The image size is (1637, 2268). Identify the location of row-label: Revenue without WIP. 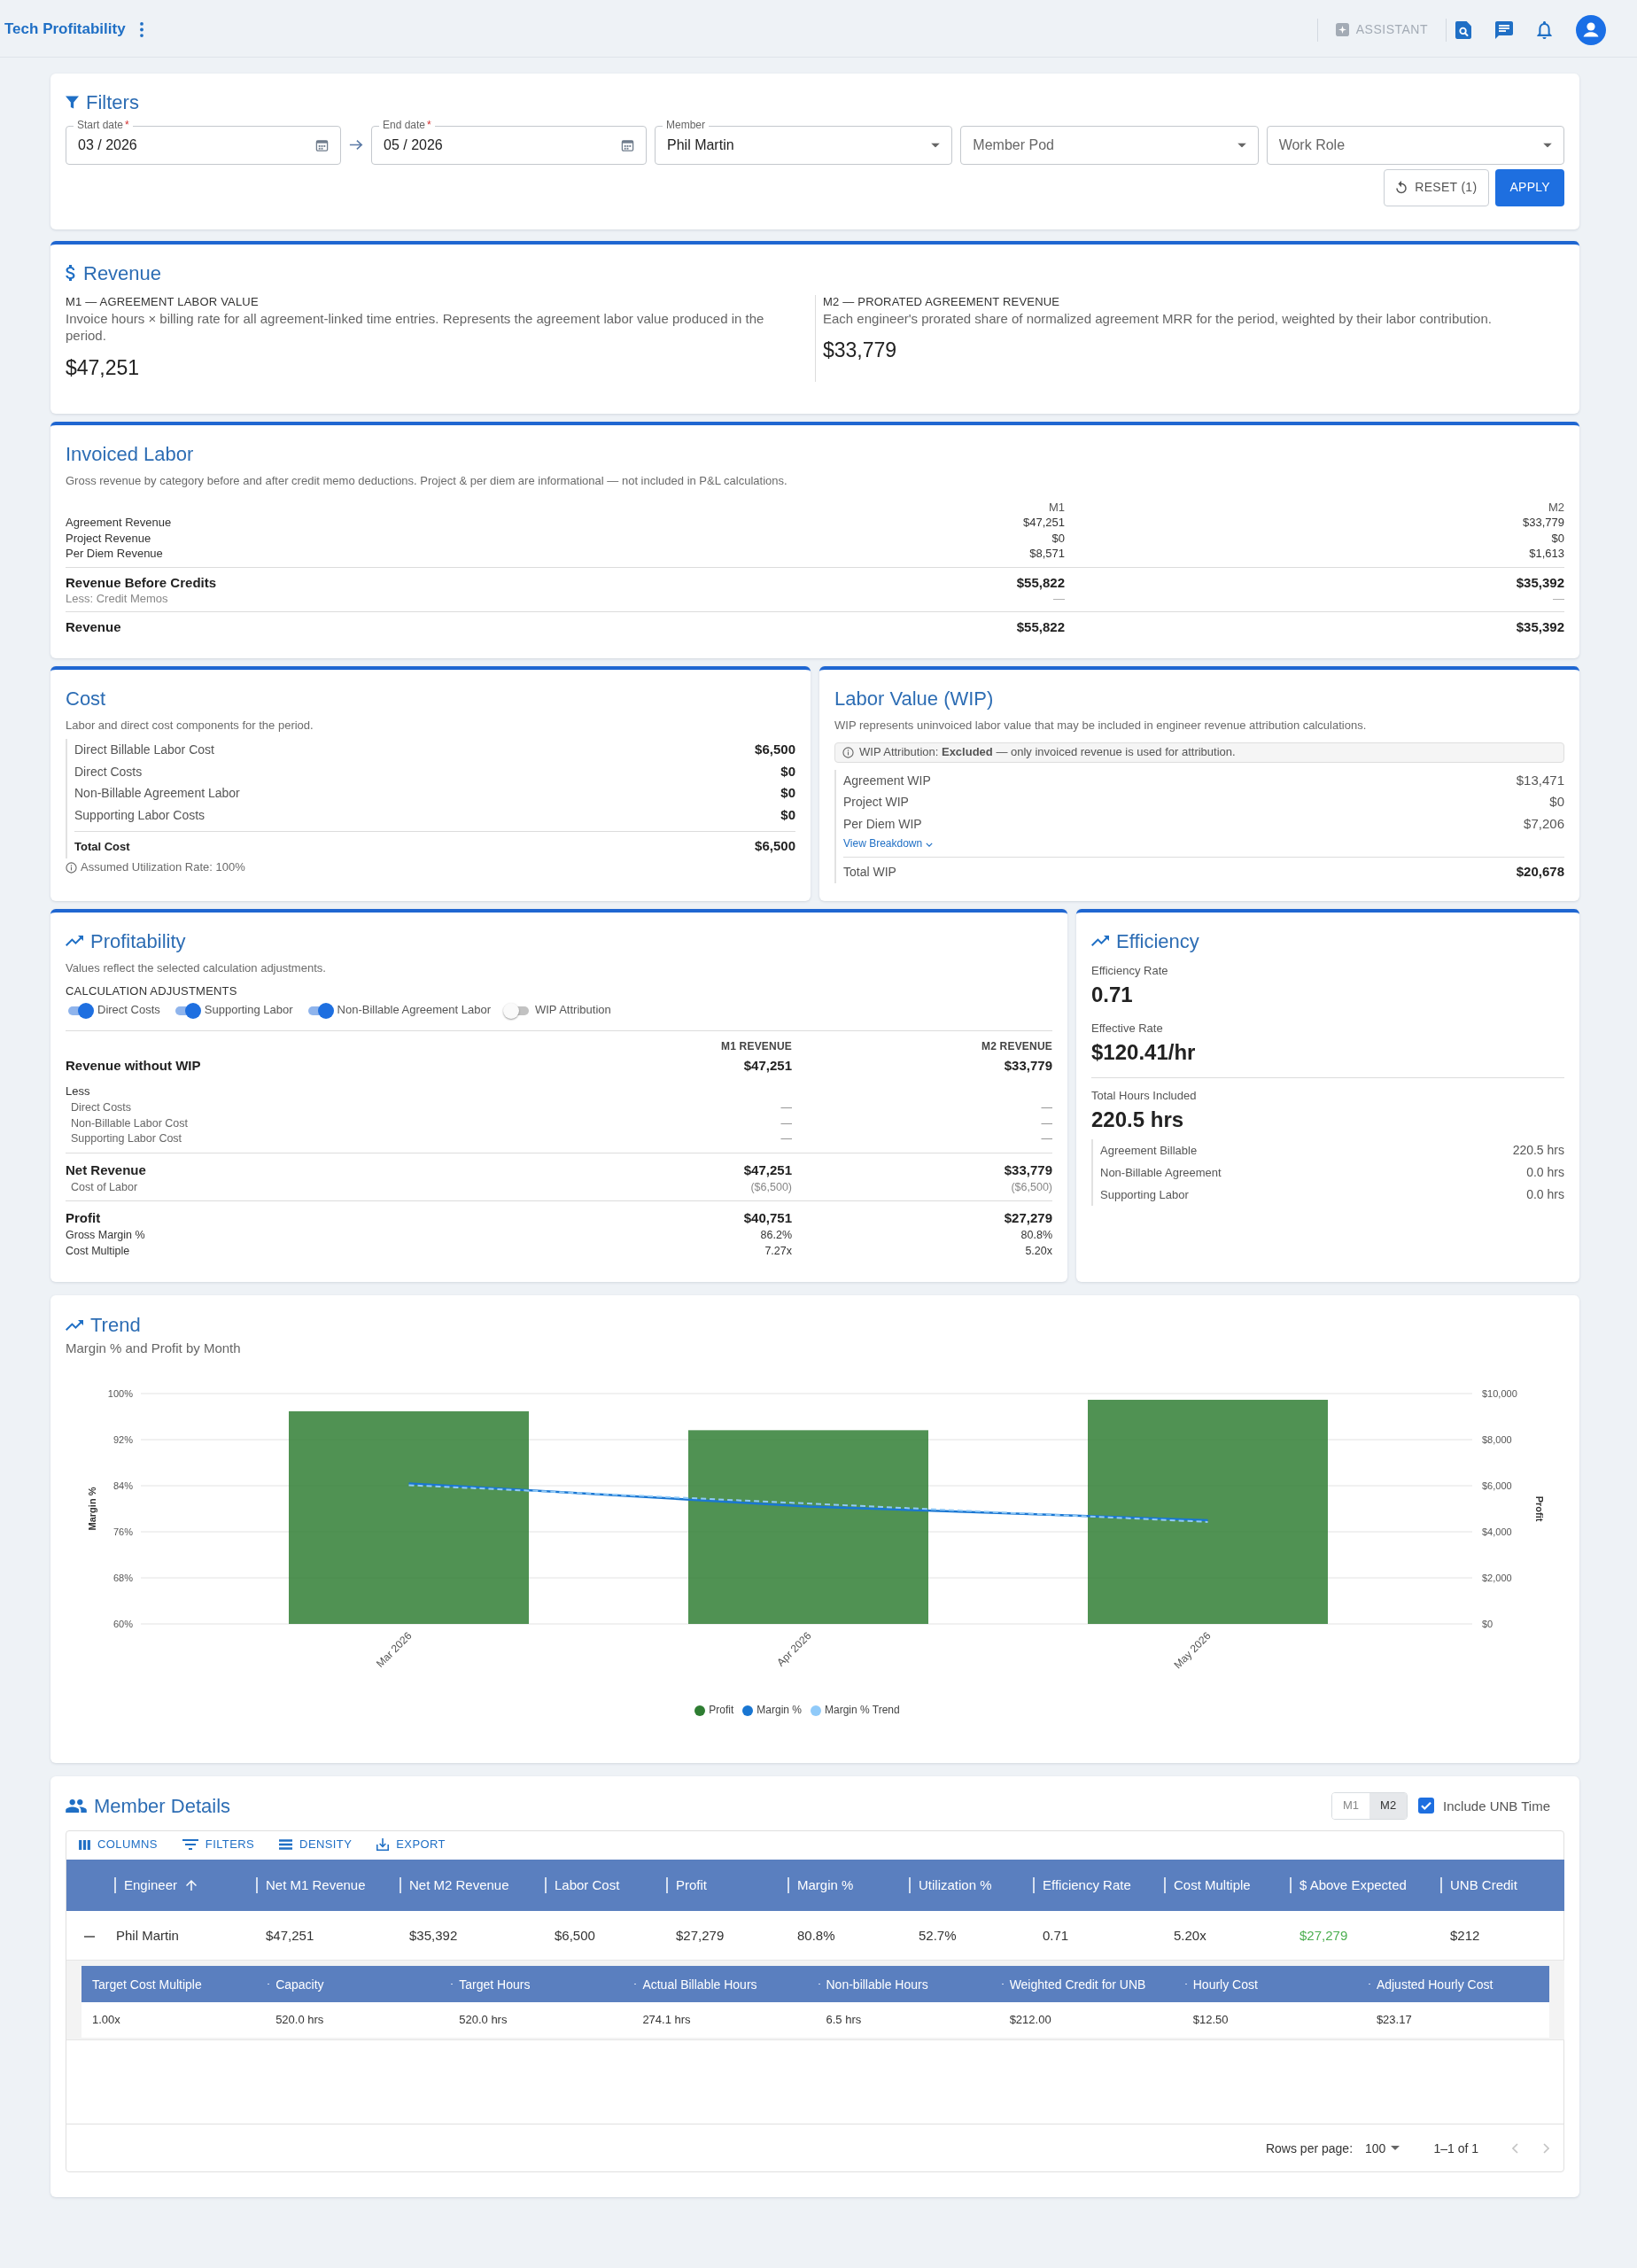
(134, 1066).